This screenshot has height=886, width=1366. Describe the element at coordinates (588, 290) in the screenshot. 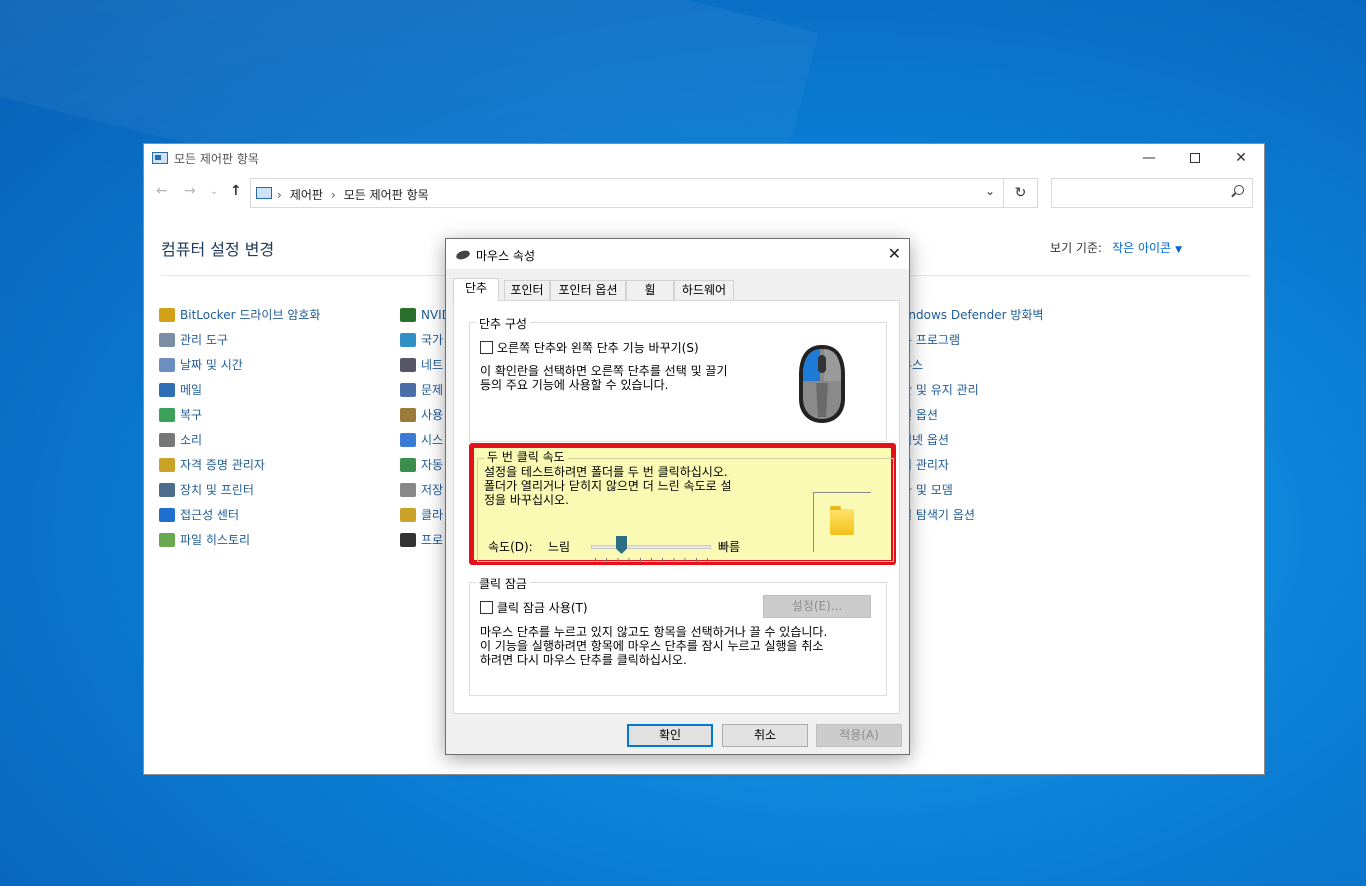

I see `tab-pointer-options: 포인터 옵션` at that location.